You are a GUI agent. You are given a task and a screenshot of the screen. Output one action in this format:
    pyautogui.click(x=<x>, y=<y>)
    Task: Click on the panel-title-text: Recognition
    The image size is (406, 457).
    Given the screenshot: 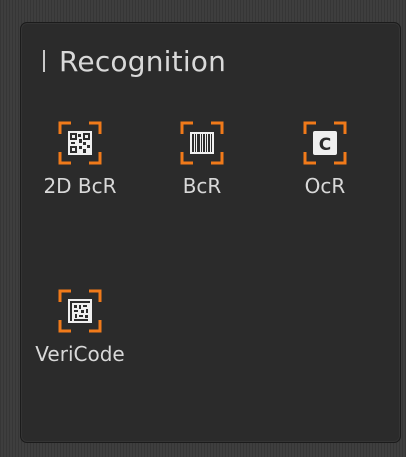 What is the action you would take?
    pyautogui.click(x=143, y=61)
    